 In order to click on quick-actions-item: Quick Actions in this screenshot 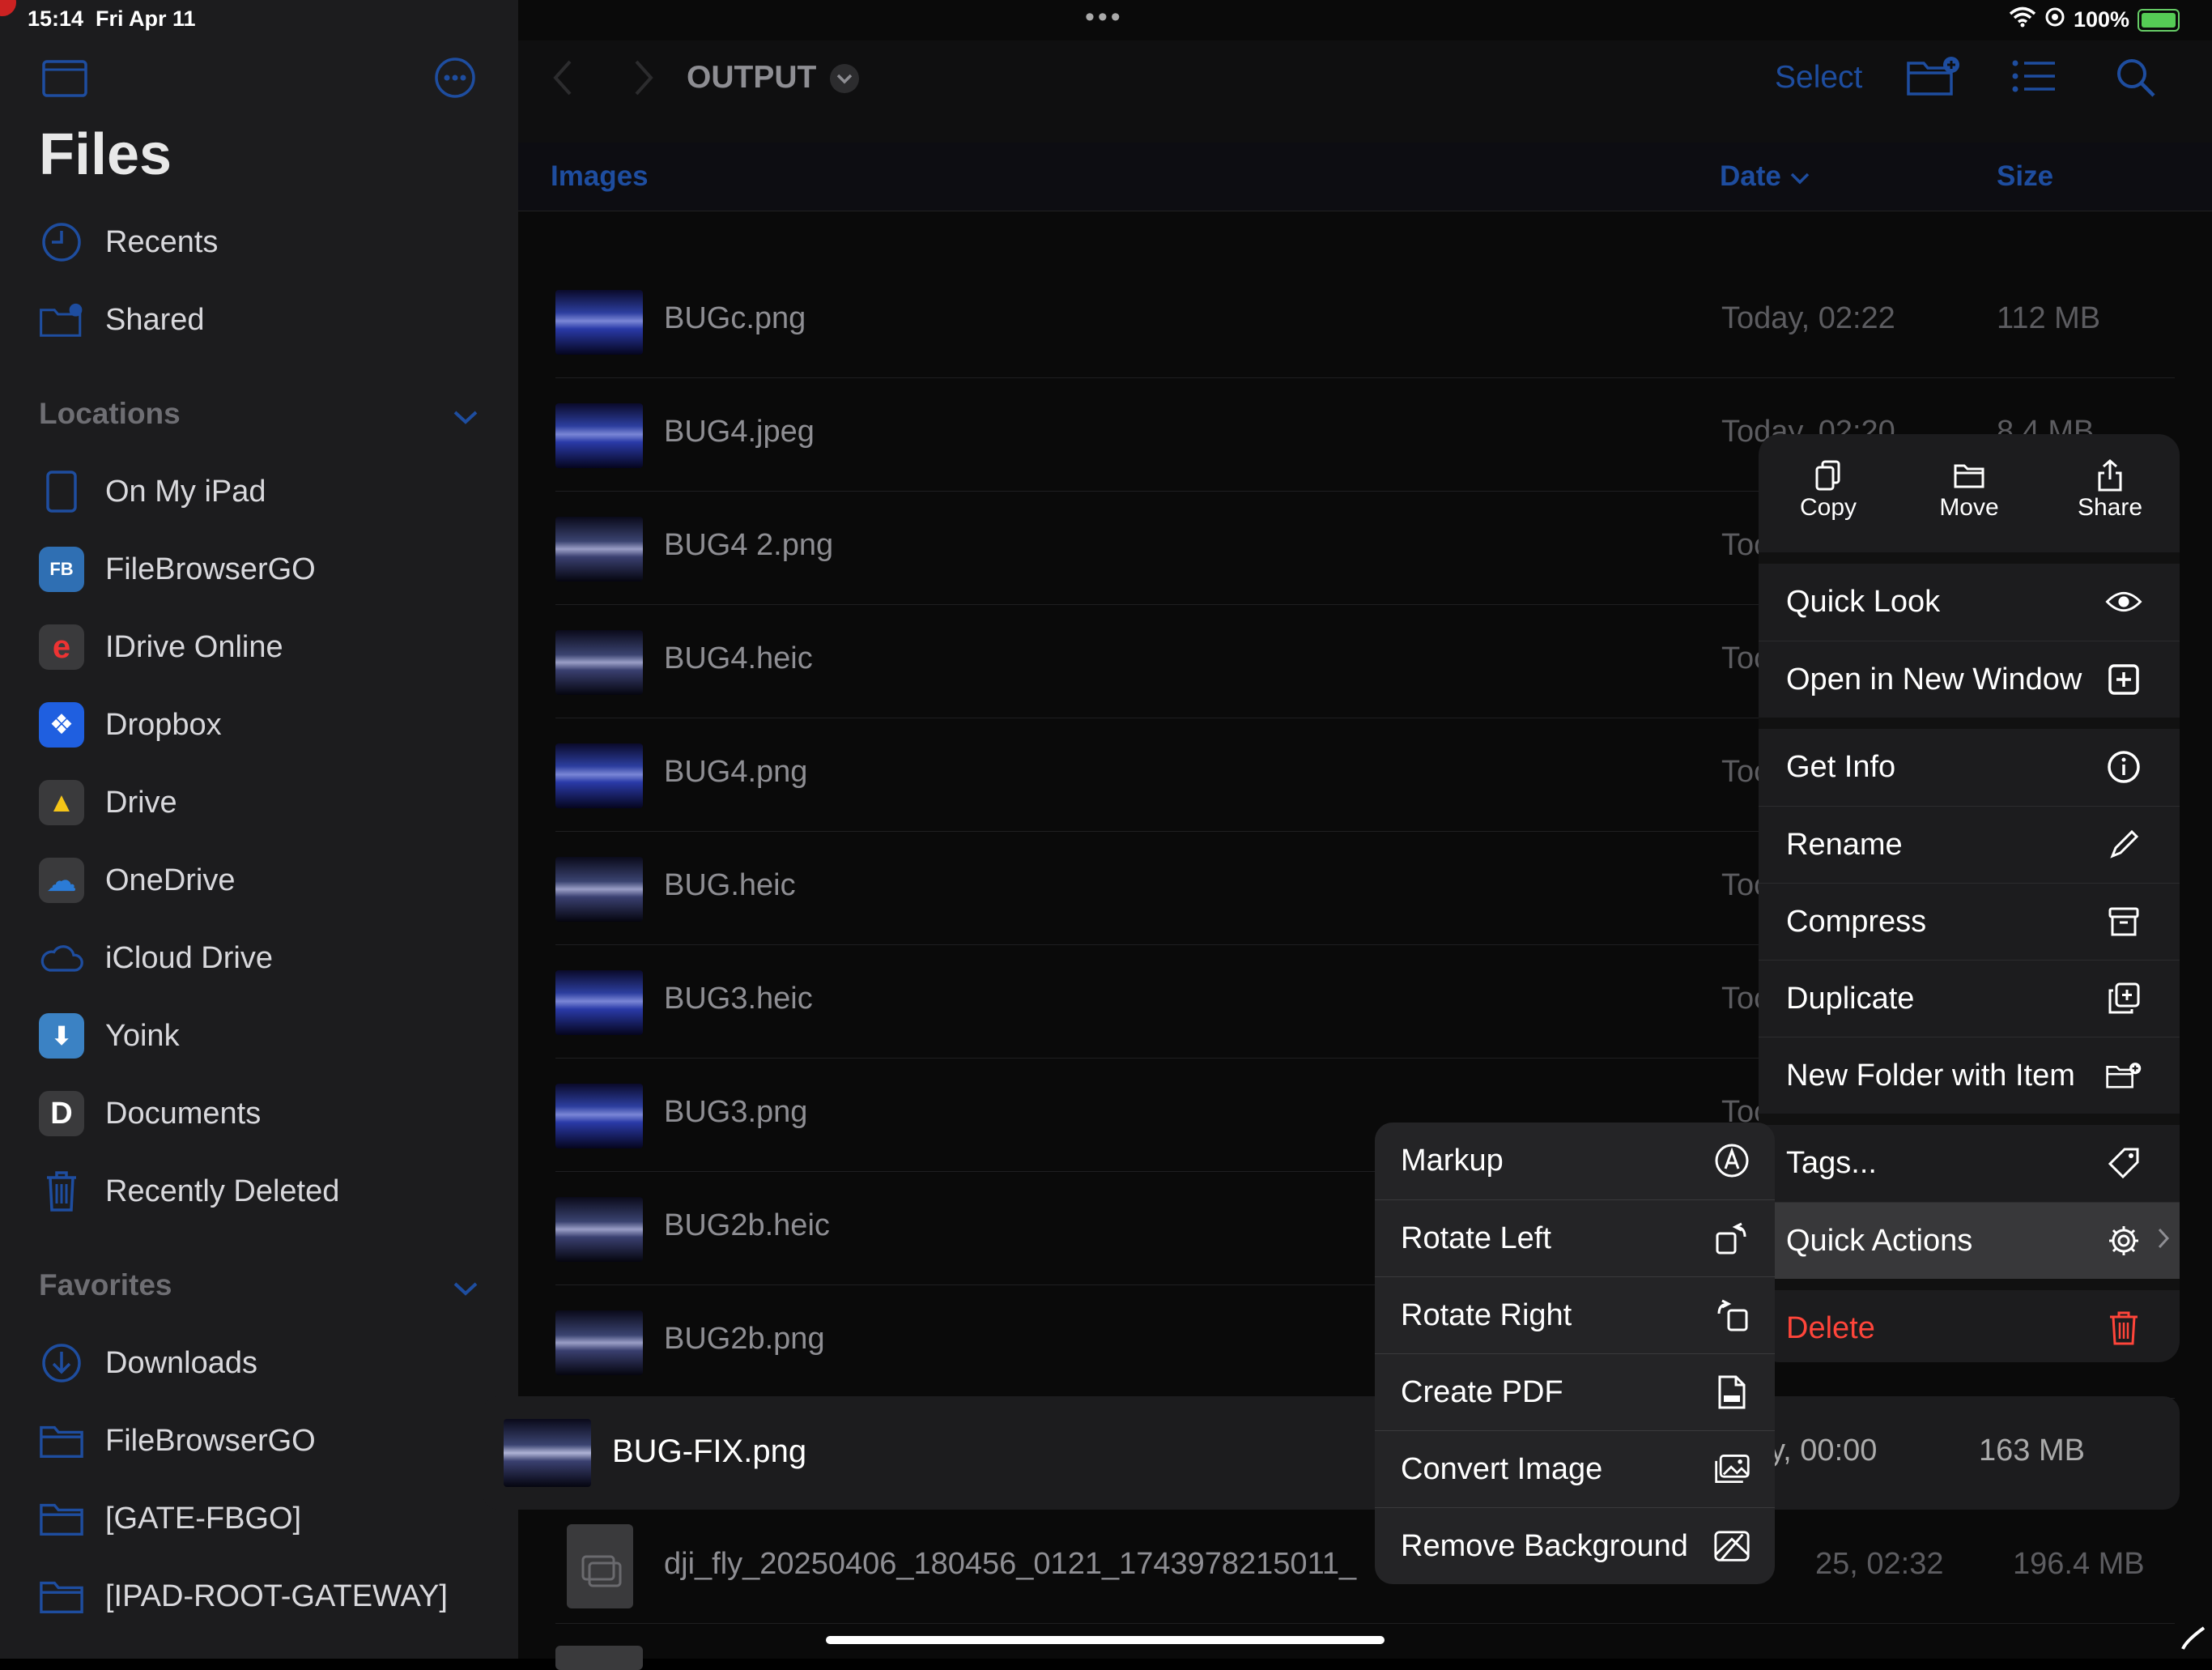, I will do `click(1970, 1241)`.